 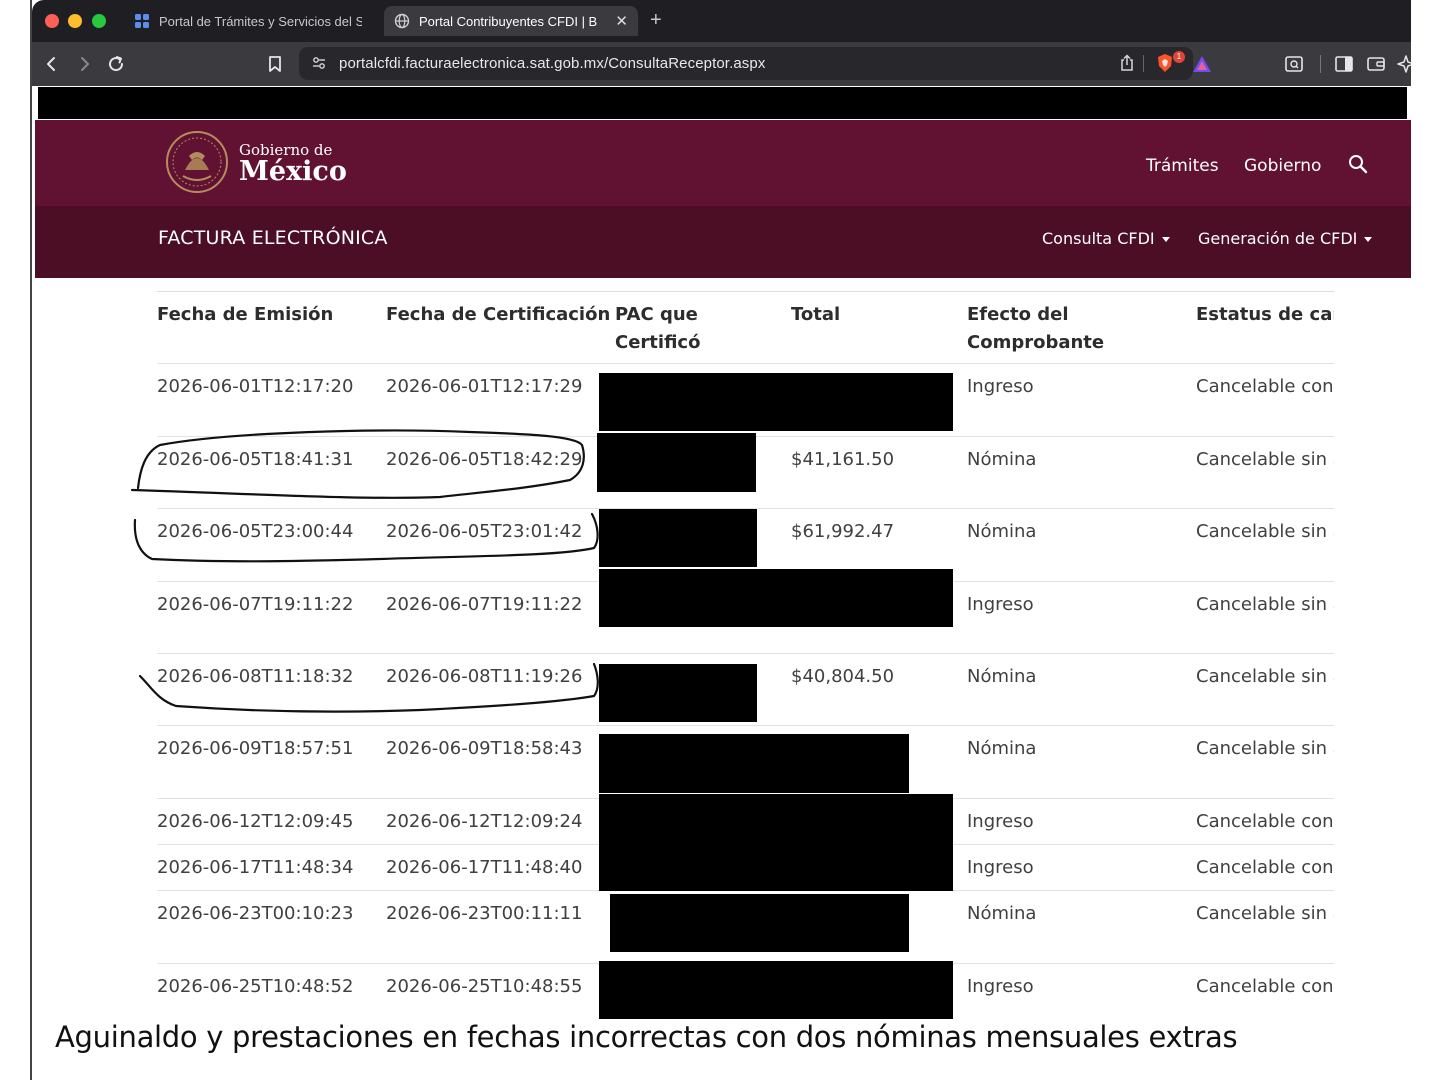 What do you see at coordinates (484, 386) in the screenshot?
I see `cell-fecha-certificacion: 2026-06-01T12:17:29` at bounding box center [484, 386].